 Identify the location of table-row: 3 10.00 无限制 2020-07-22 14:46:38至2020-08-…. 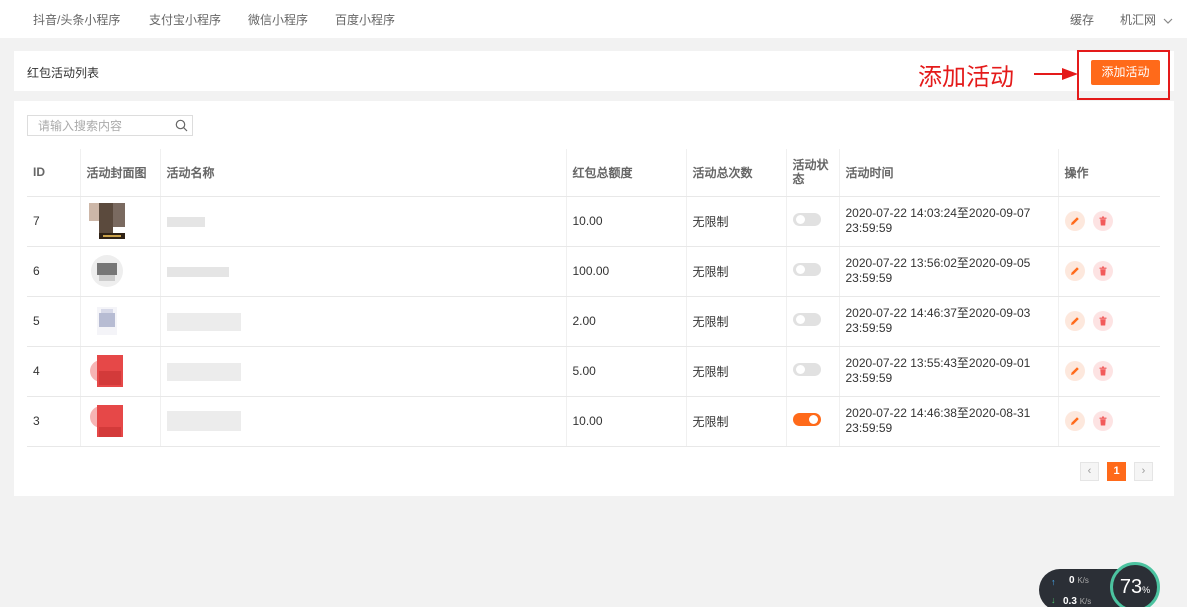
(593, 421).